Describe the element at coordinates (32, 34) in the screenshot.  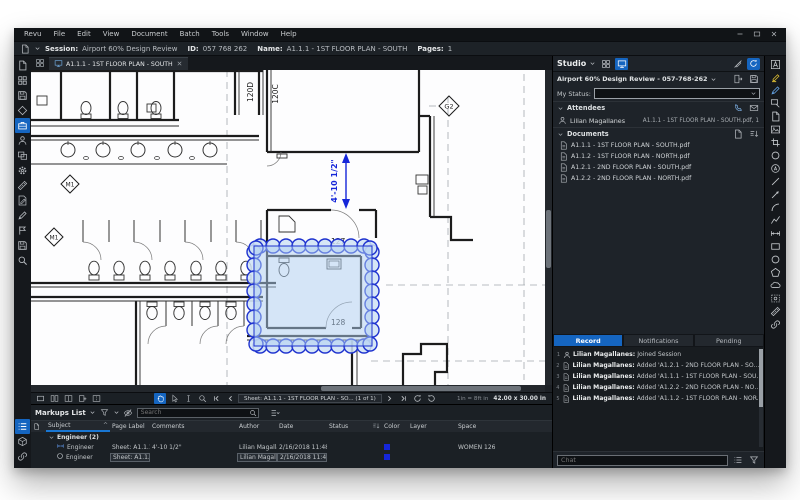
I see `menu-revu: Revu` at that location.